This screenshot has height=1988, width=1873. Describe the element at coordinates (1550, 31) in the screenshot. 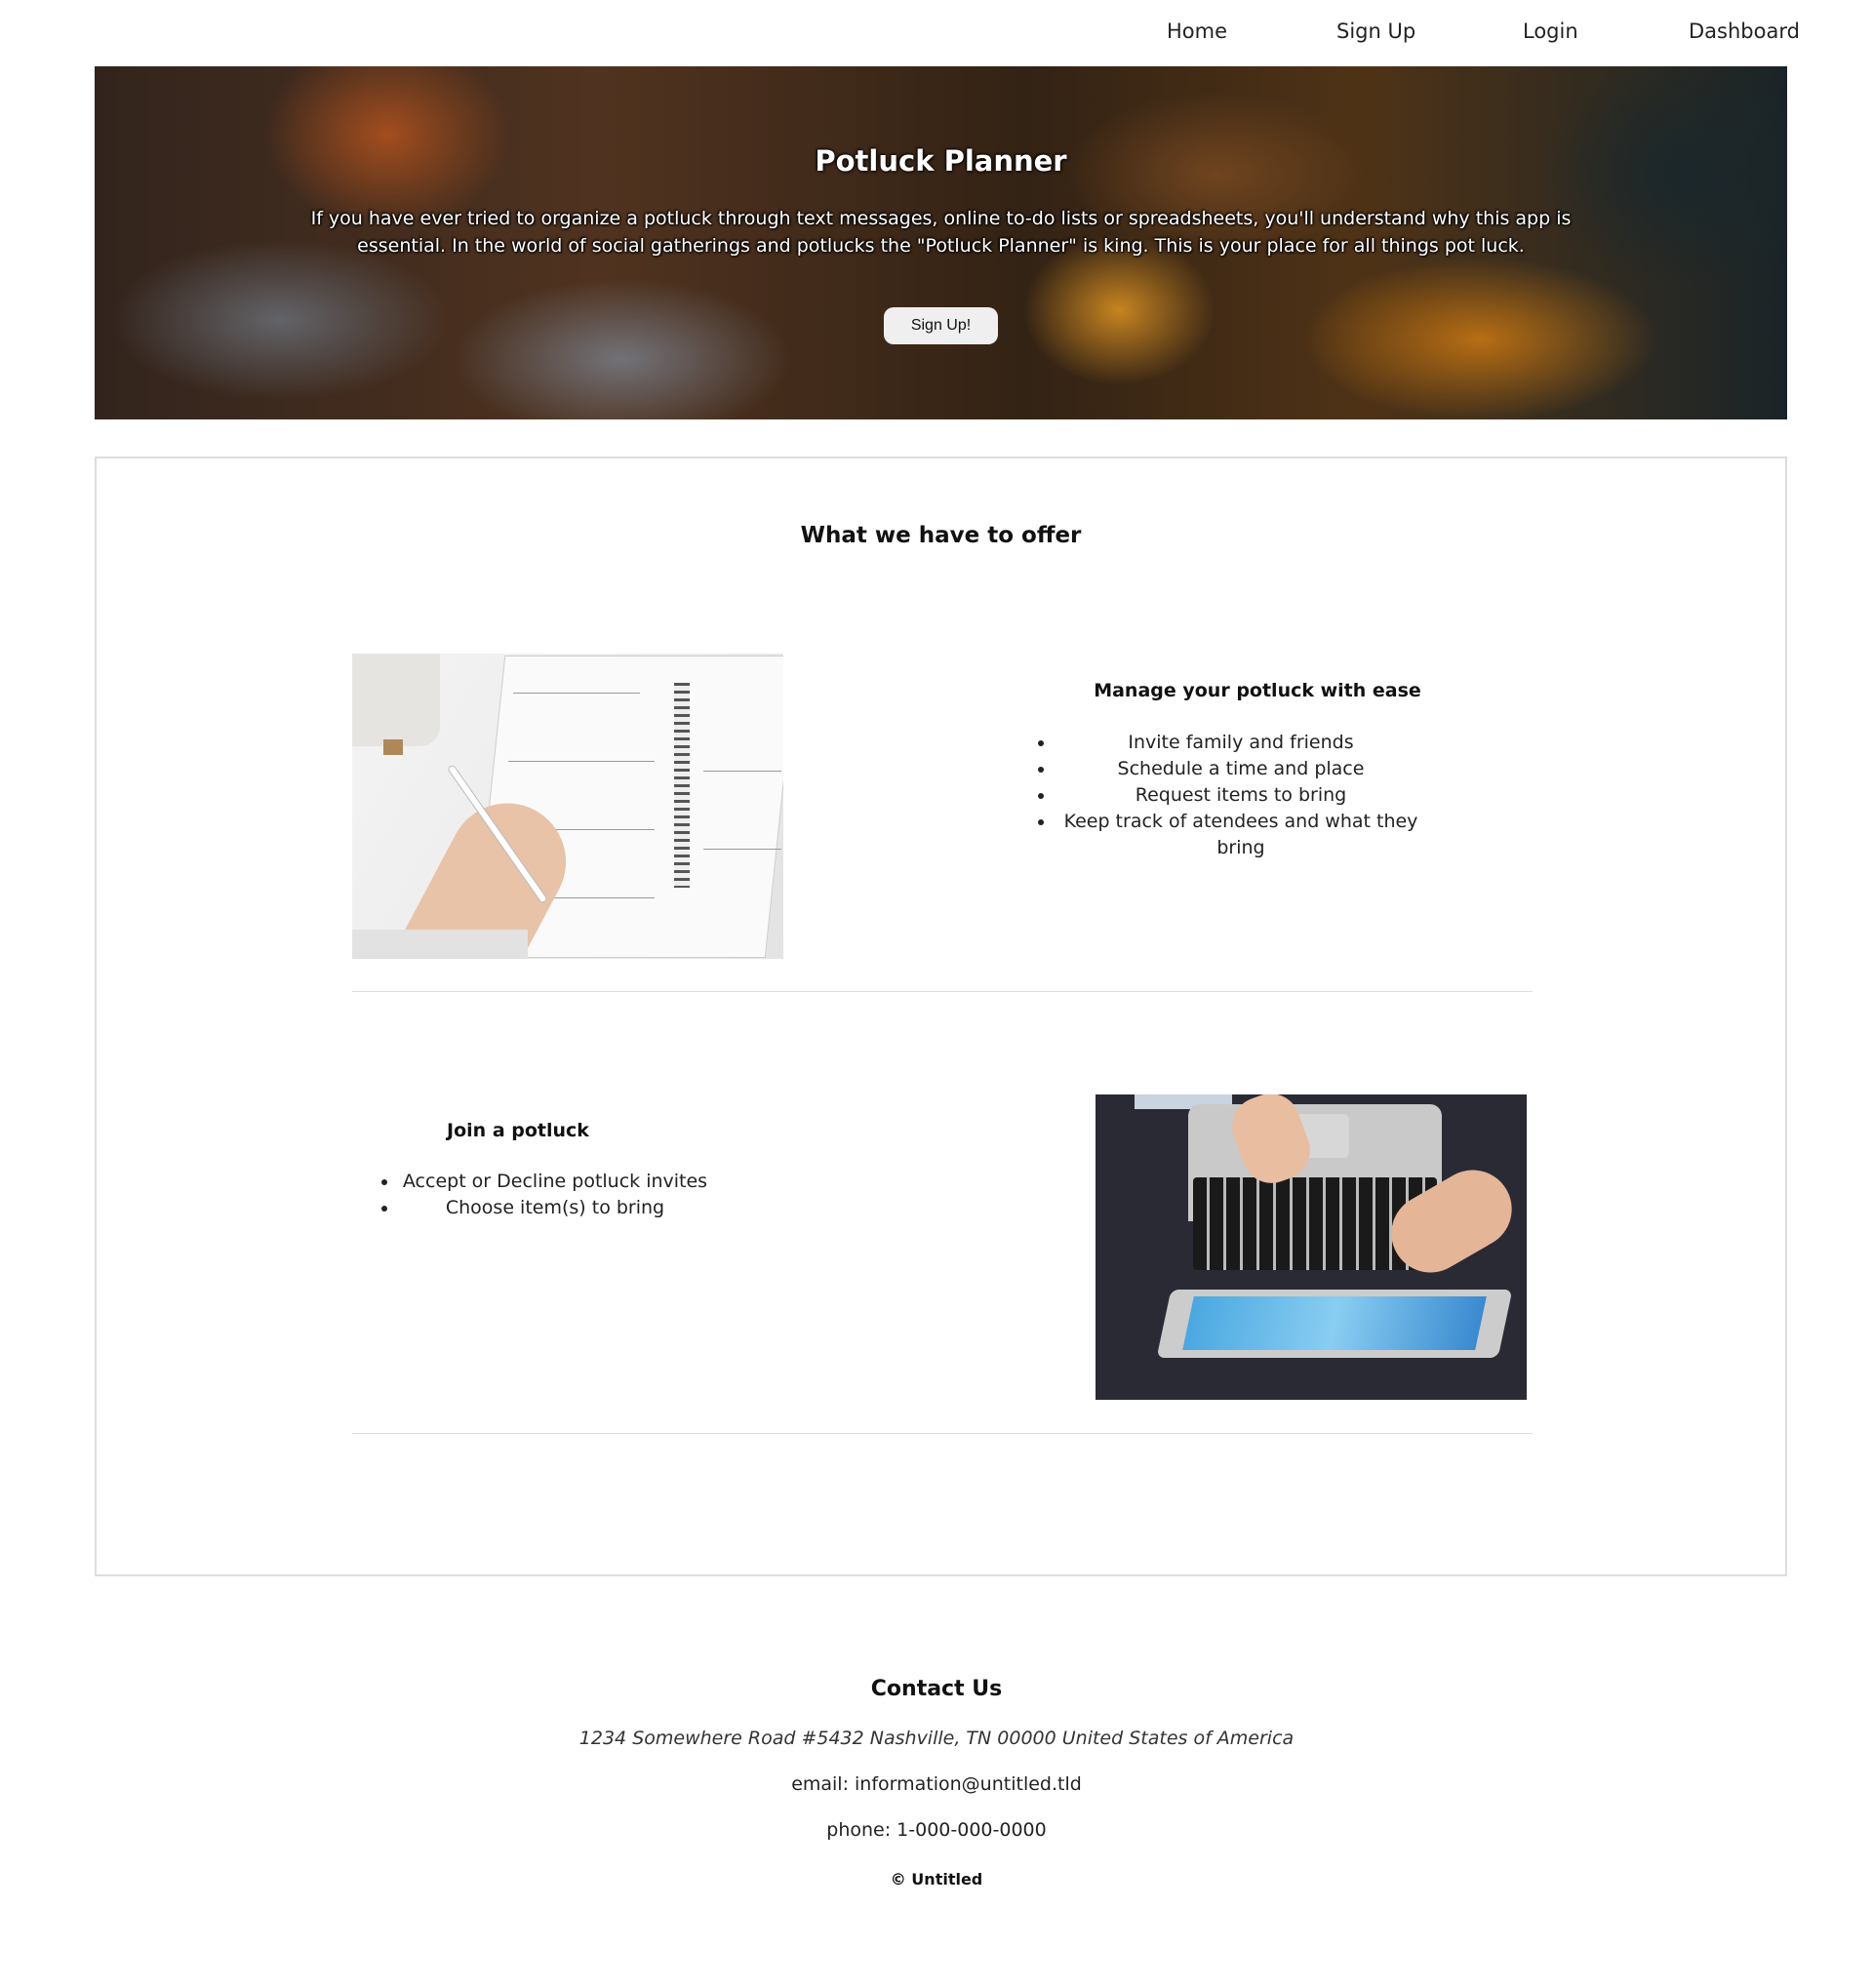

I see `nav-login-link: Login` at that location.